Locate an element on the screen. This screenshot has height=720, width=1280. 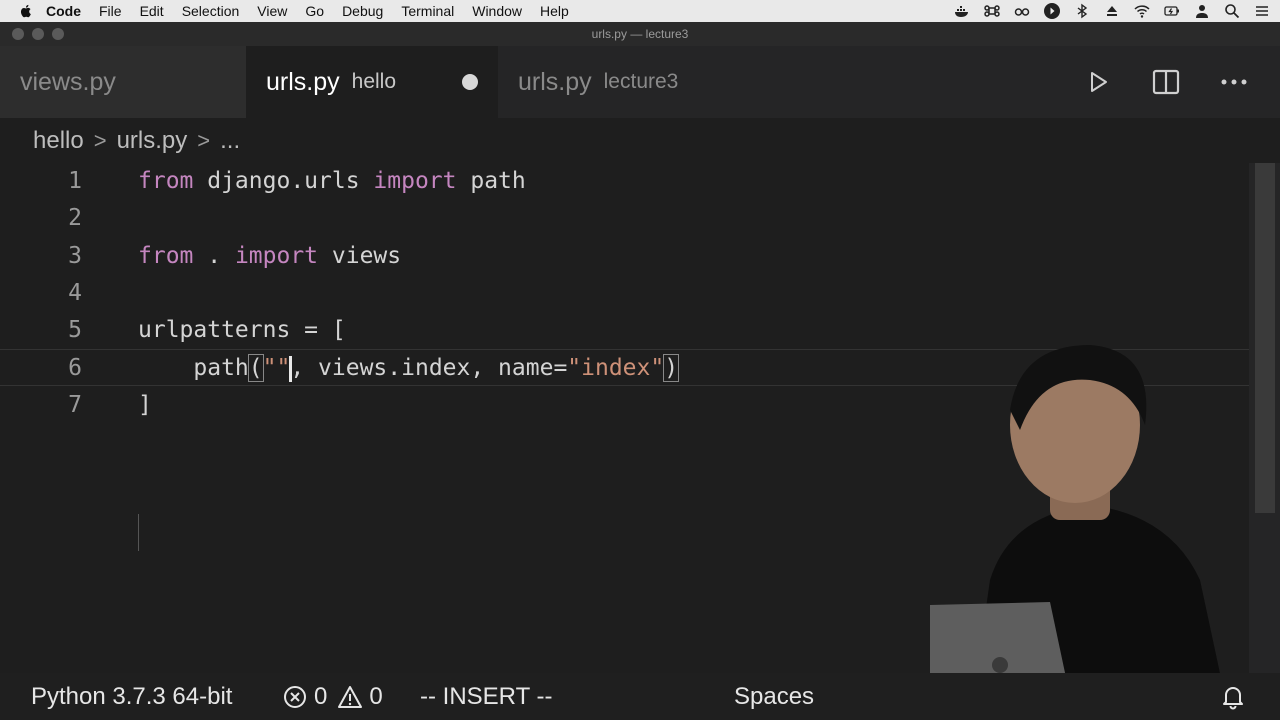
control-center-icon is located at coordinates (1262, 11).